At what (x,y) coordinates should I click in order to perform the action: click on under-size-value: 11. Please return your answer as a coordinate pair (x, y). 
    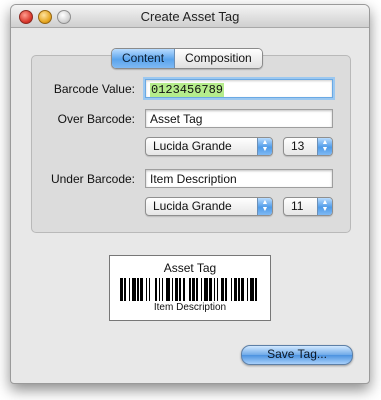
    Looking at the image, I should click on (297, 206).